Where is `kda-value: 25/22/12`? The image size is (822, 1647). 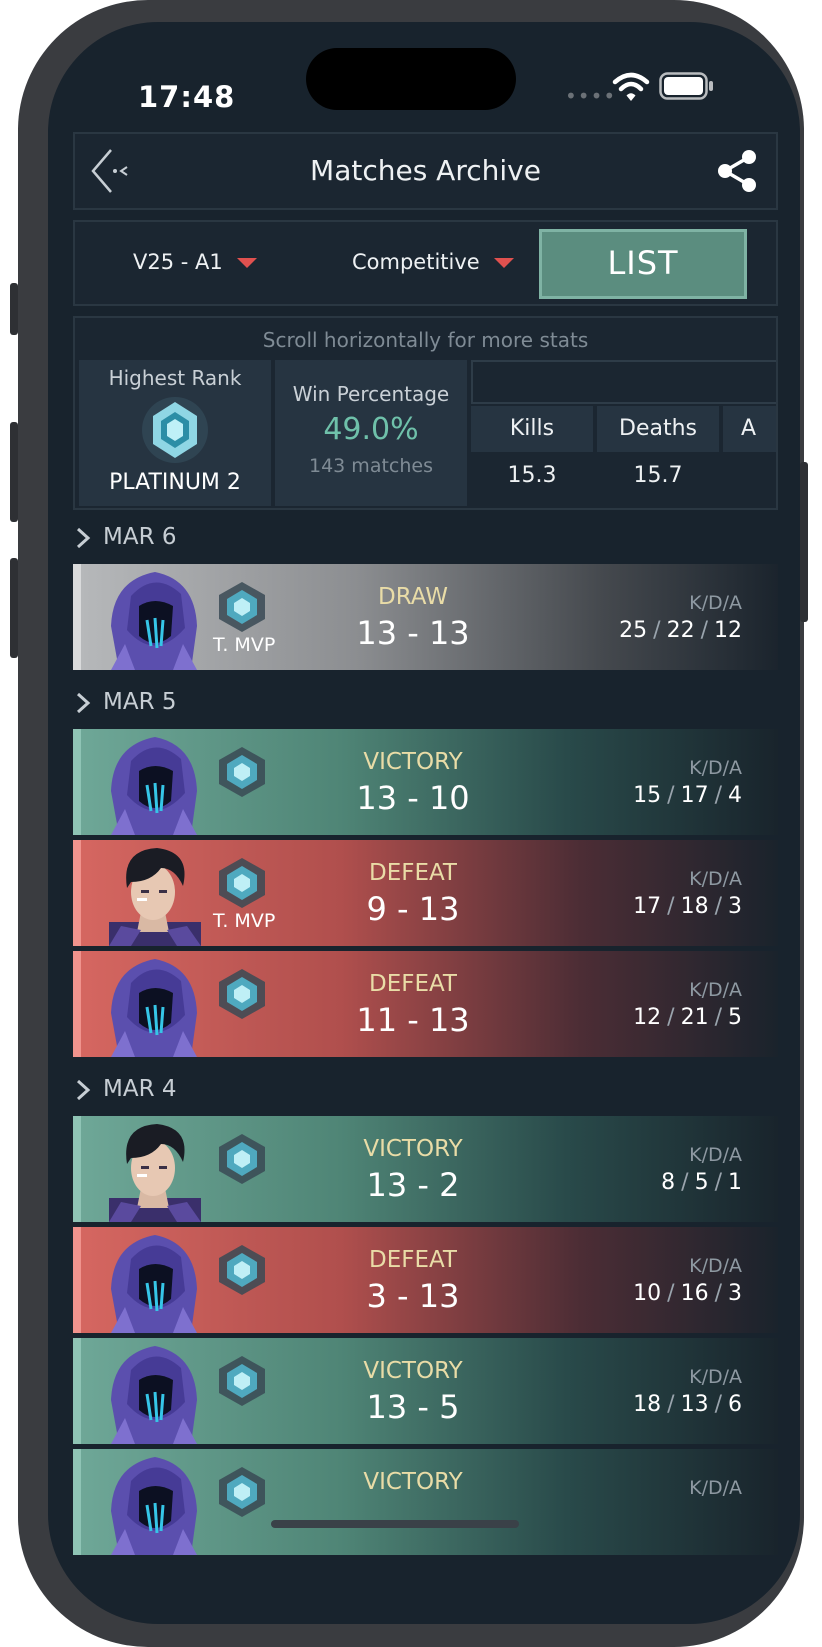 kda-value: 25/22/12 is located at coordinates (680, 630).